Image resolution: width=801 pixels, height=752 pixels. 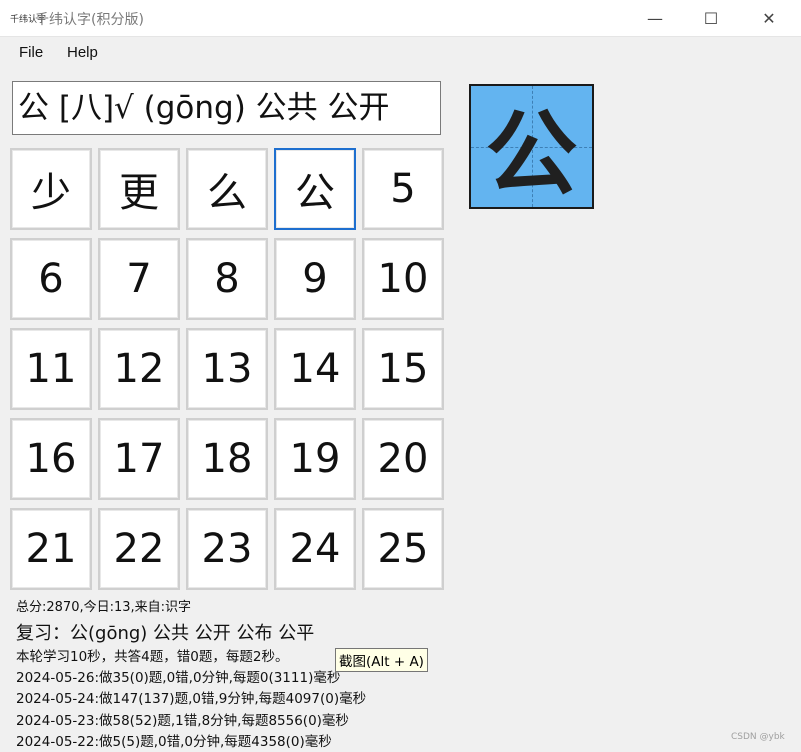 I want to click on answer-cell: 23, so click(x=227, y=549).